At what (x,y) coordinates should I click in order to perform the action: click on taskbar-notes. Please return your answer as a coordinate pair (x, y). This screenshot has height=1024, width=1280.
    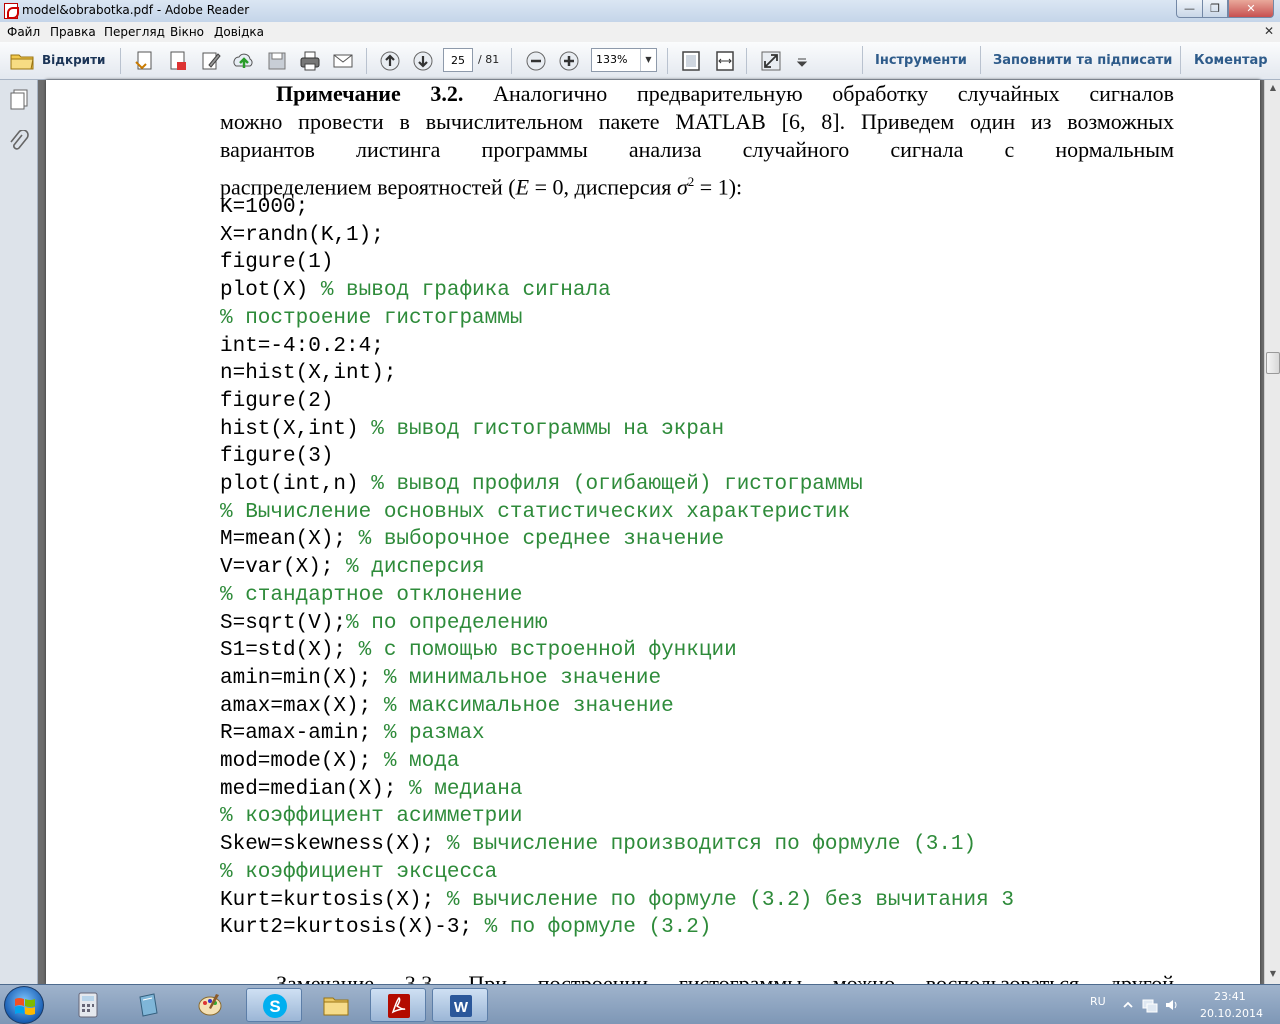
    Looking at the image, I should click on (148, 1005).